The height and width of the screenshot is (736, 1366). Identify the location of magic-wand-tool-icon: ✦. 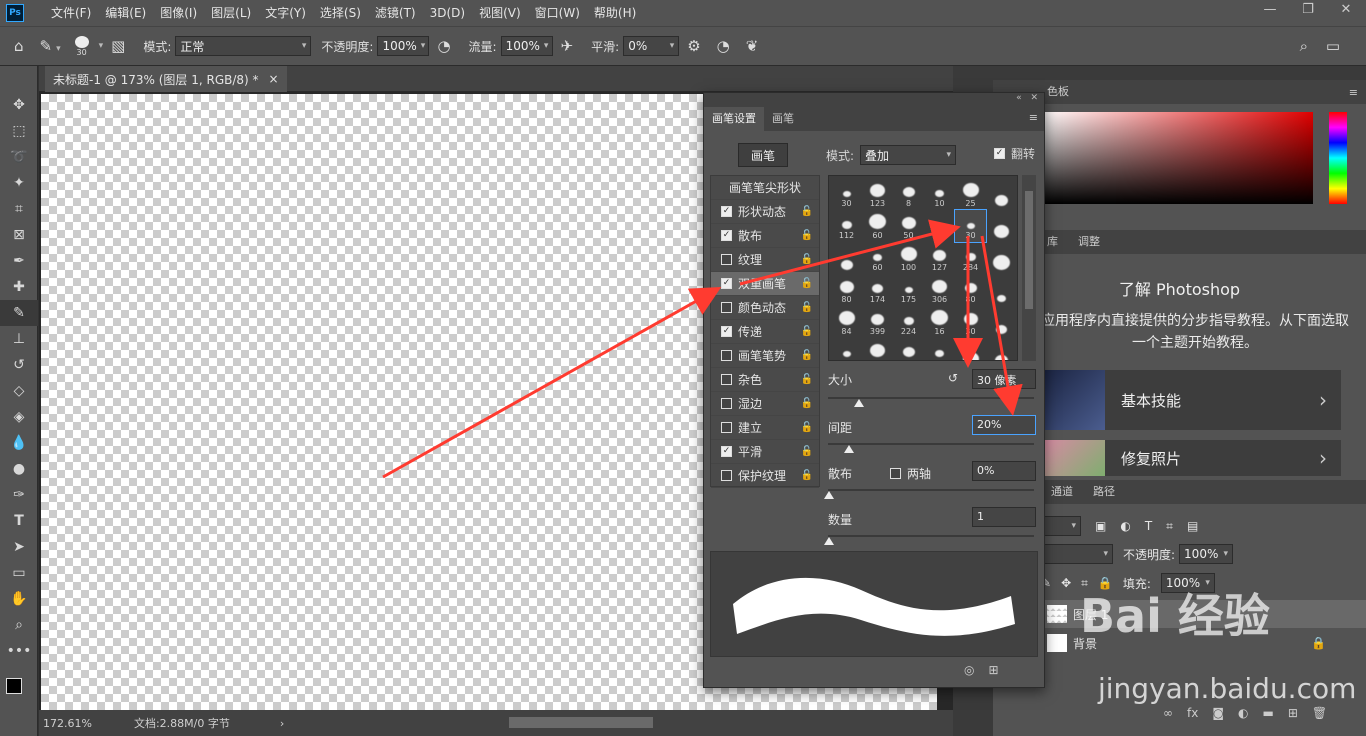
(19, 183).